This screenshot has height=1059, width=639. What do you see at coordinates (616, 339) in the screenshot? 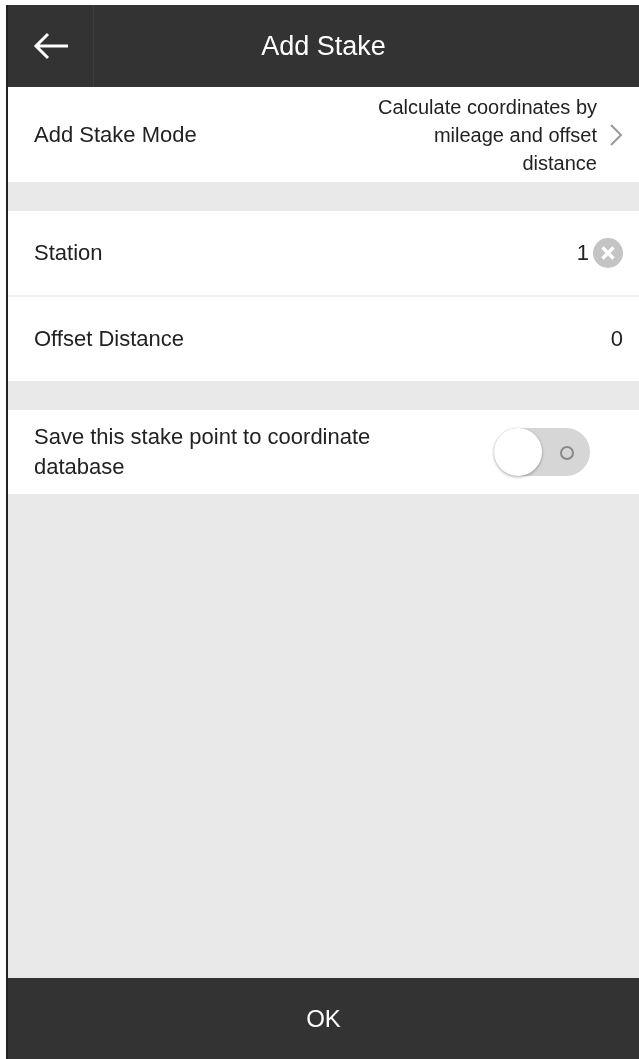
I see `field-value: 0` at bounding box center [616, 339].